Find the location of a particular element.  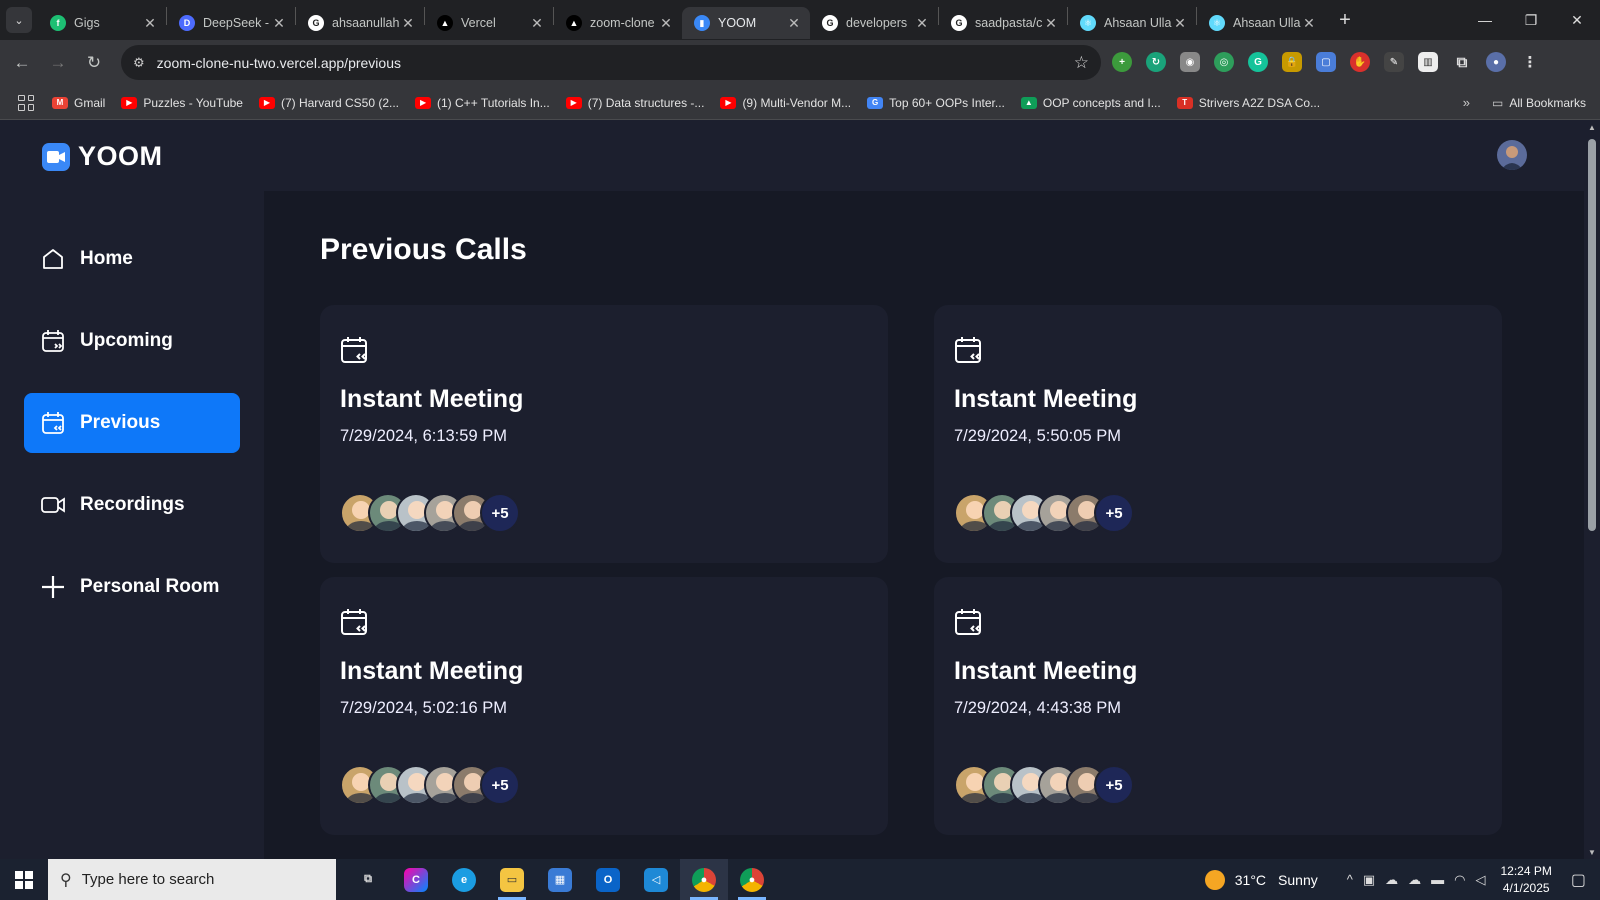

apps-grid-icon is located at coordinates (26, 102).